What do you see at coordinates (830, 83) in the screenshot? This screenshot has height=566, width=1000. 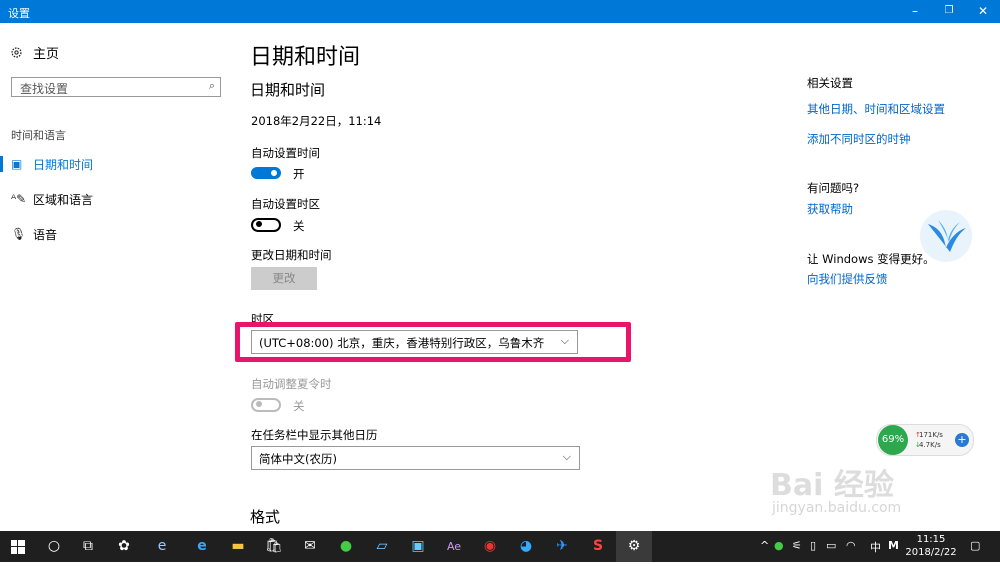 I see `related-settings-title: 相关设置` at bounding box center [830, 83].